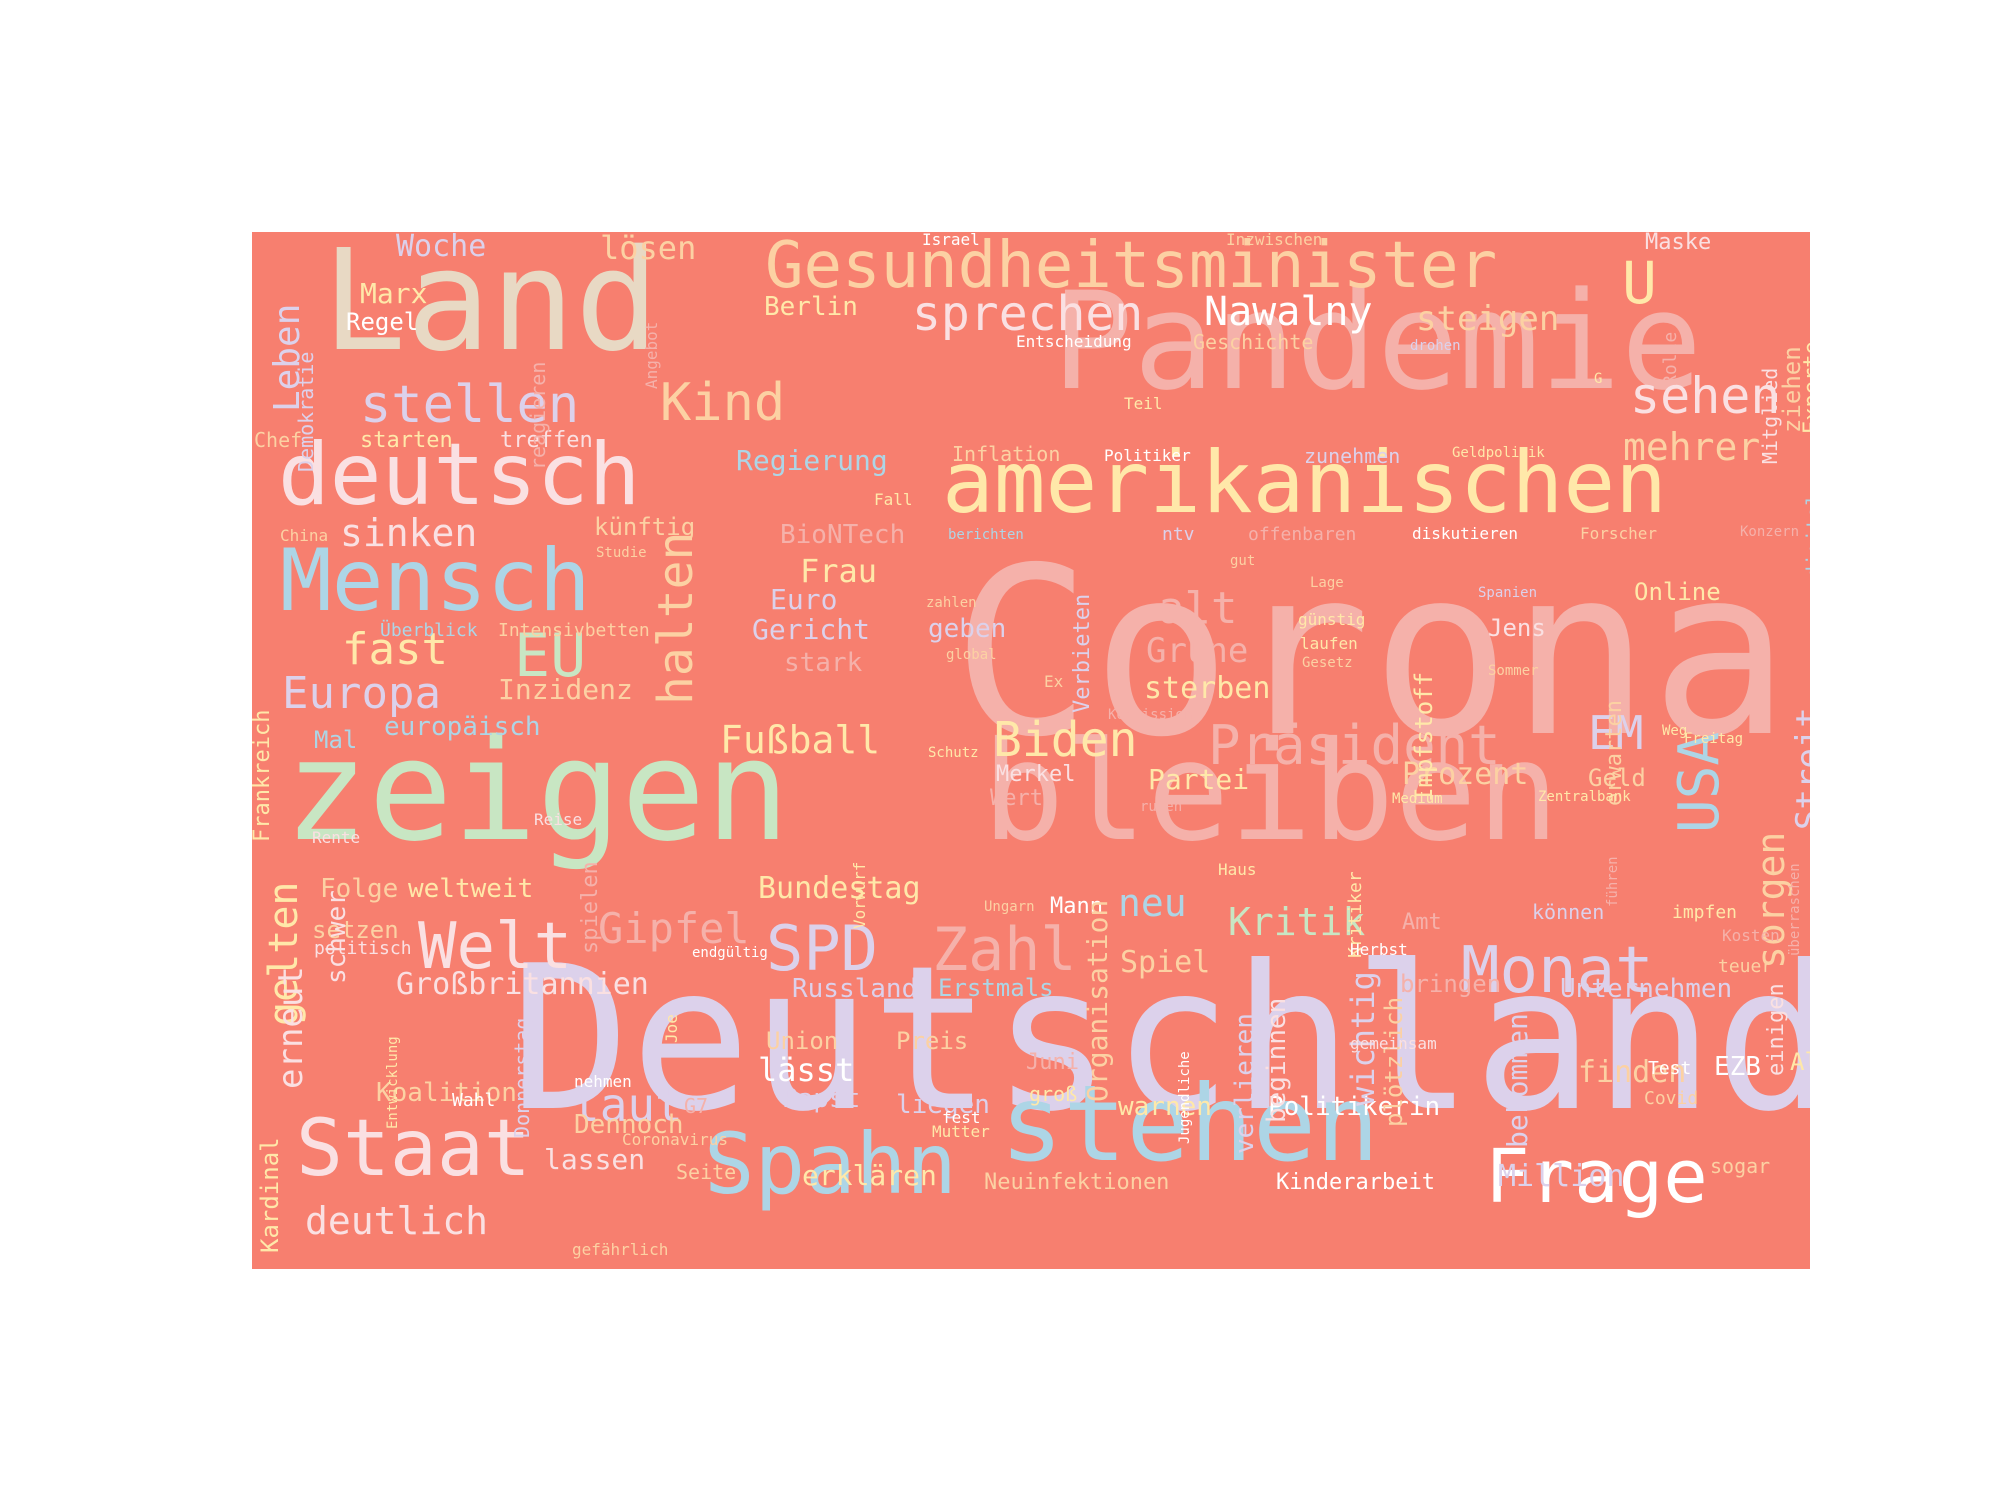  Describe the element at coordinates (1016, 798) in the screenshot. I see `word-cloud-word: Wert` at that location.